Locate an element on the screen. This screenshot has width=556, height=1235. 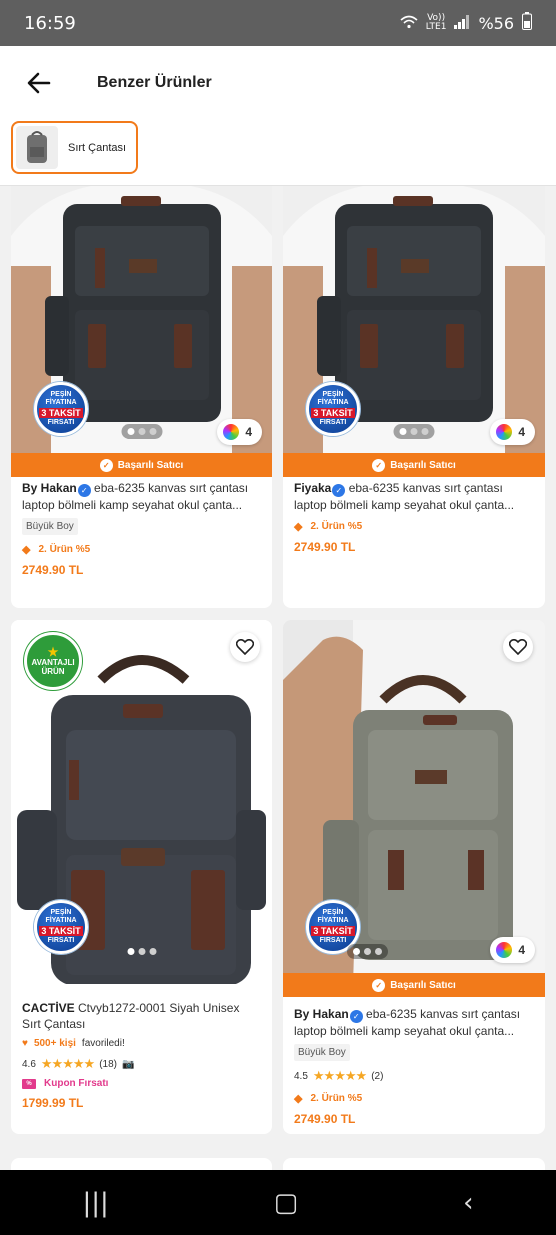
product-brand: Fiyaka is located at coordinates (313, 488).